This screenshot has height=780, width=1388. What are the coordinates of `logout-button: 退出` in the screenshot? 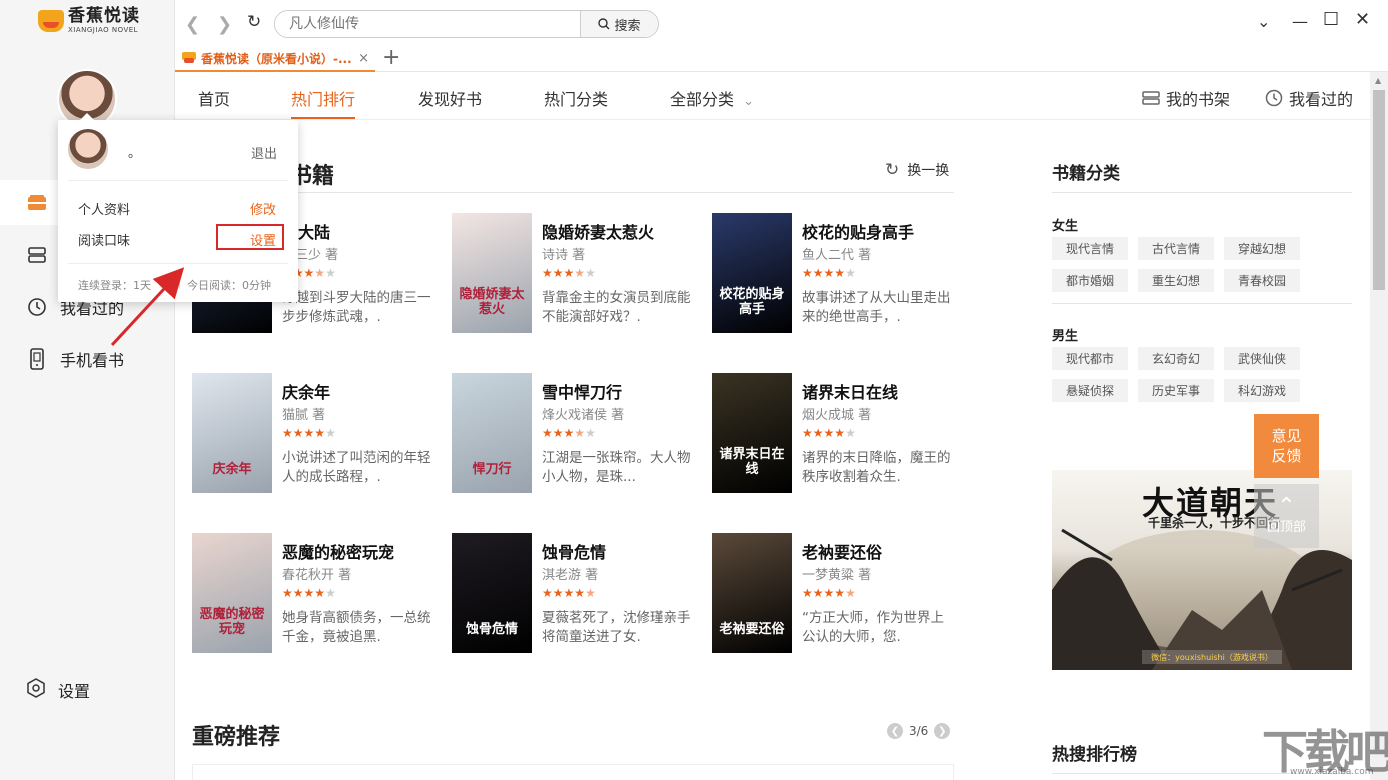 It's located at (264, 152).